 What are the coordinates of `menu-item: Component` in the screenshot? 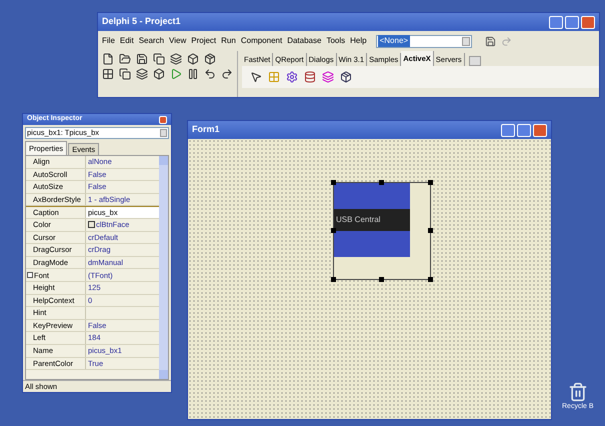 It's located at (261, 41).